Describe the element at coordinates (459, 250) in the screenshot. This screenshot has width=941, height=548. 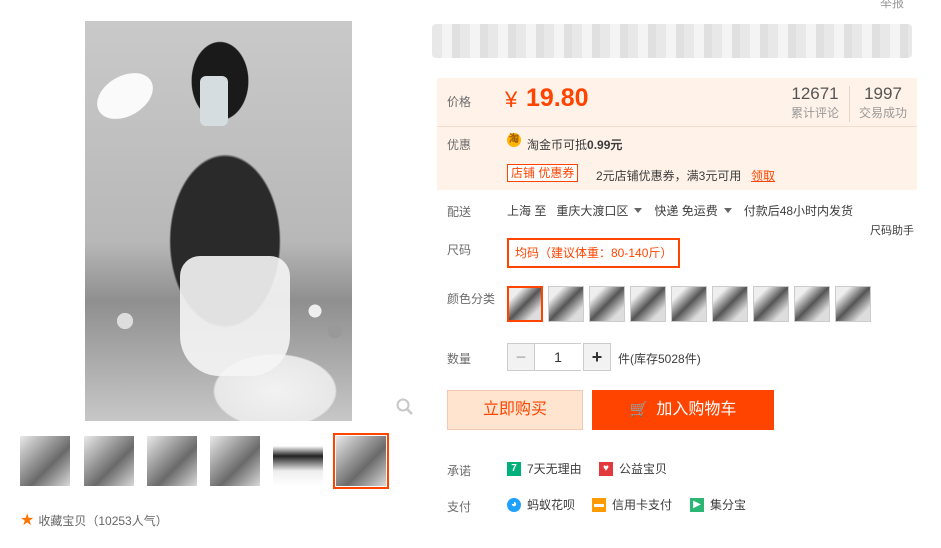
I see `size-label: 尺码` at that location.